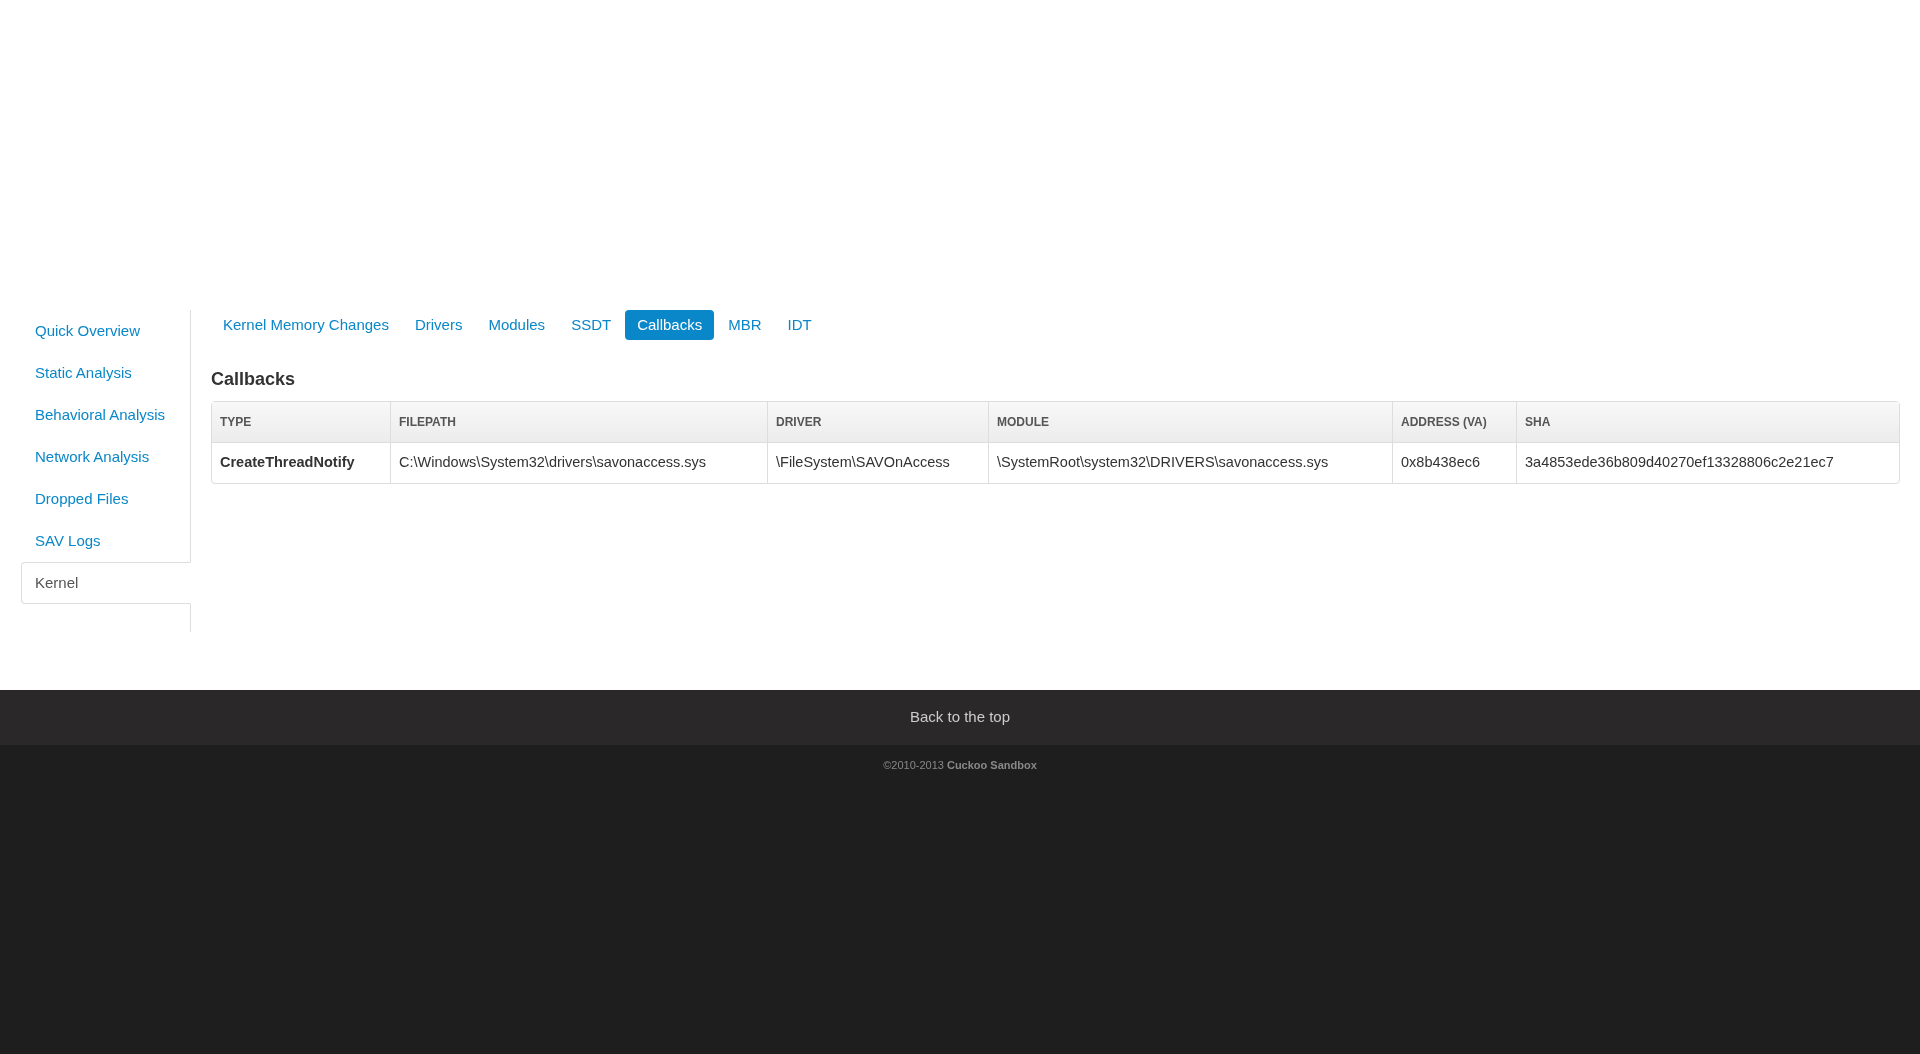 Image resolution: width=1920 pixels, height=1054 pixels. Describe the element at coordinates (106, 457) in the screenshot. I see `sidebar-item: Network Analysis` at that location.